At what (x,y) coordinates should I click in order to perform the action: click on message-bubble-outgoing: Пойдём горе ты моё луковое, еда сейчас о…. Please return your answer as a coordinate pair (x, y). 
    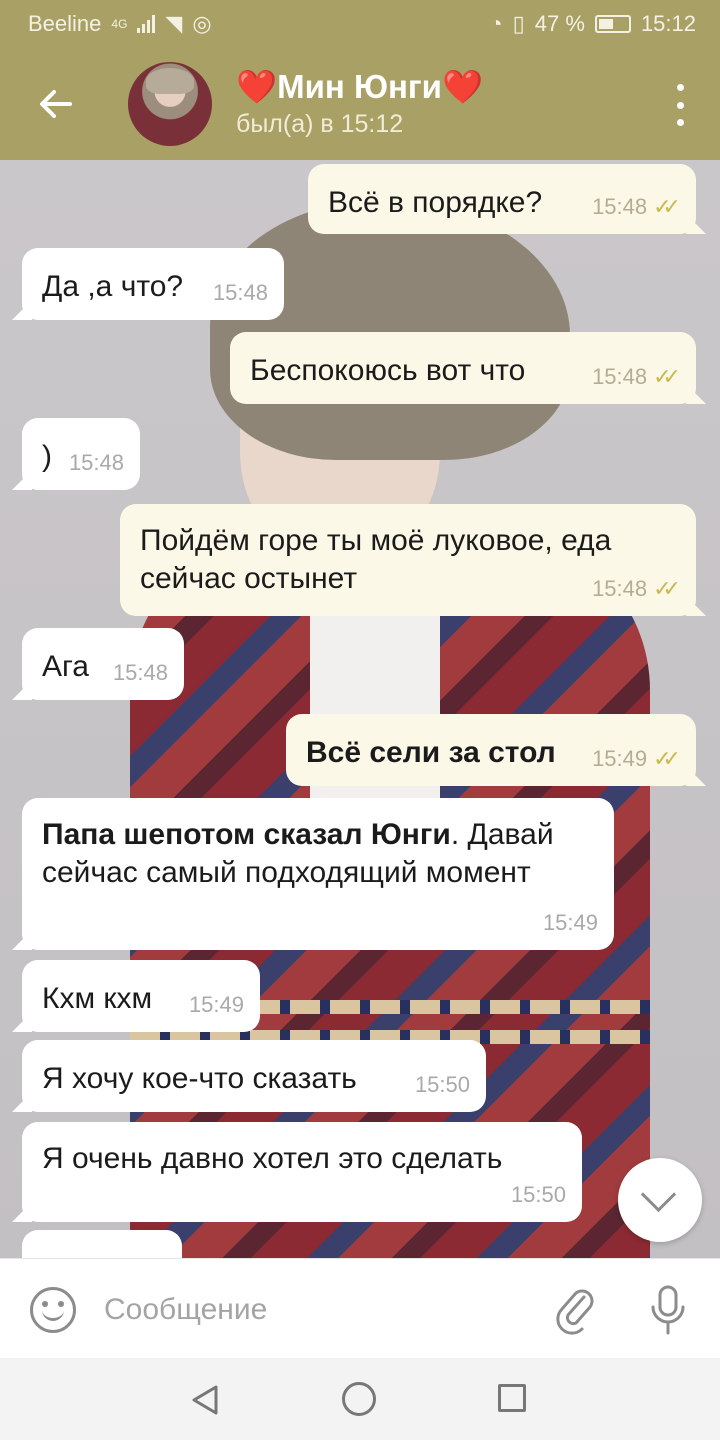
    Looking at the image, I should click on (408, 560).